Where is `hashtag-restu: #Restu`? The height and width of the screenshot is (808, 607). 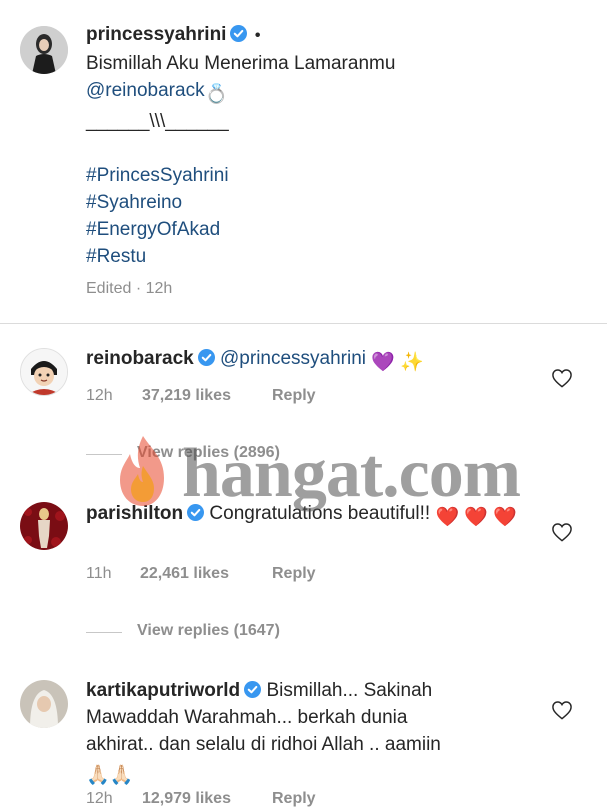 hashtag-restu: #Restu is located at coordinates (240, 256).